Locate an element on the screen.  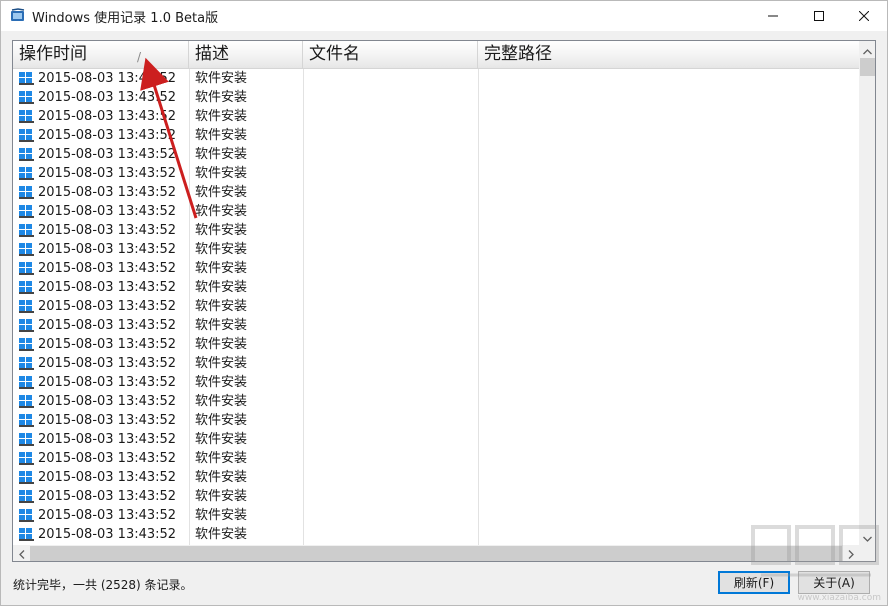
column-header-description: 描述 is located at coordinates (246, 54).